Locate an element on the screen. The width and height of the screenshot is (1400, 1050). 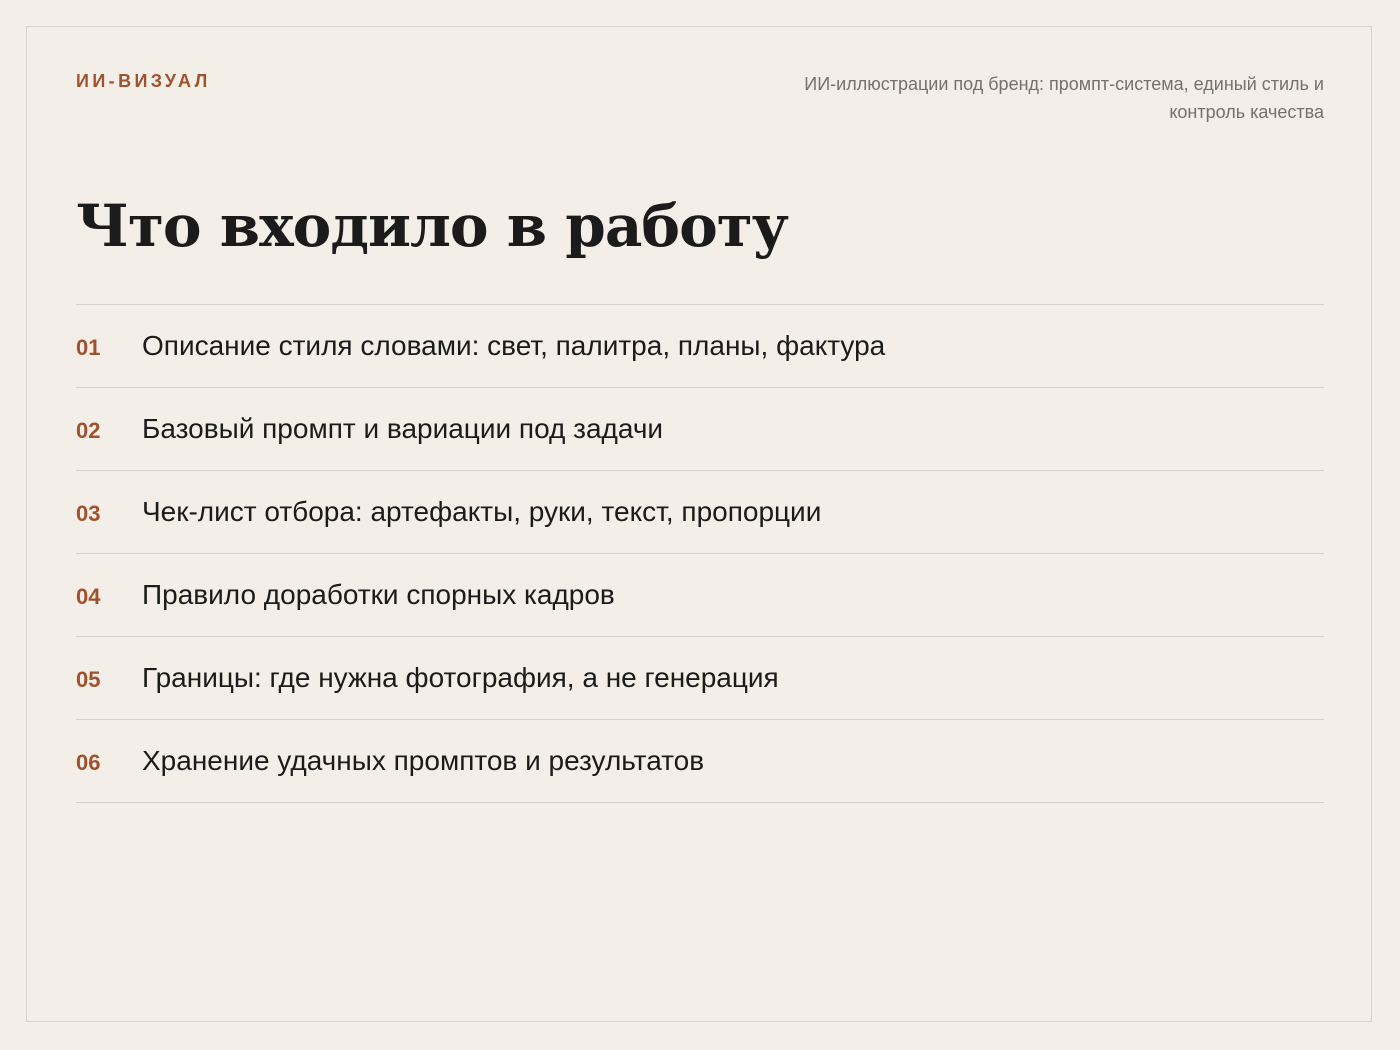
item-number: 04 is located at coordinates (88, 596).